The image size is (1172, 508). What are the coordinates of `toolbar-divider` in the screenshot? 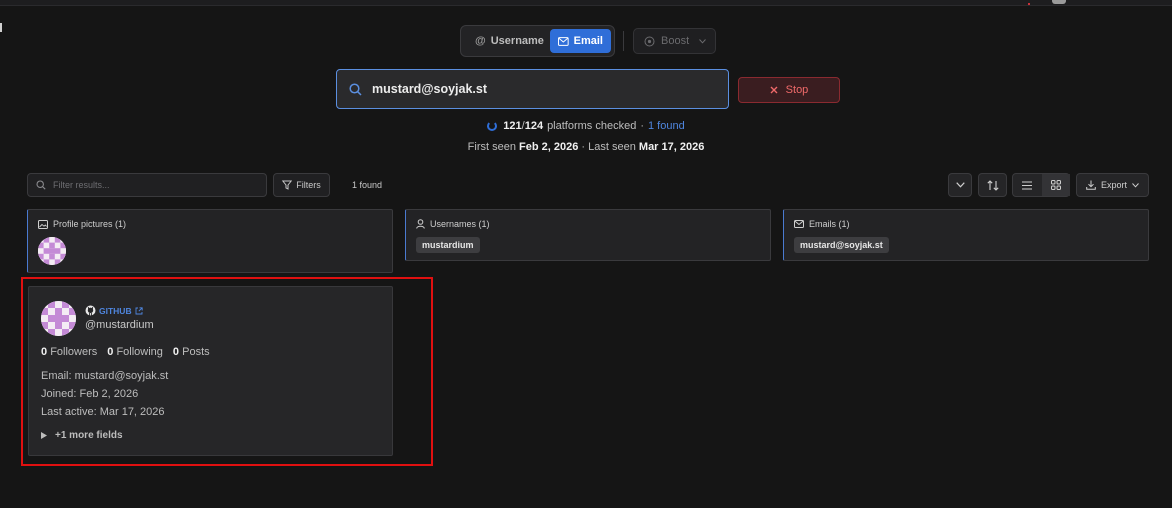 It's located at (623, 41).